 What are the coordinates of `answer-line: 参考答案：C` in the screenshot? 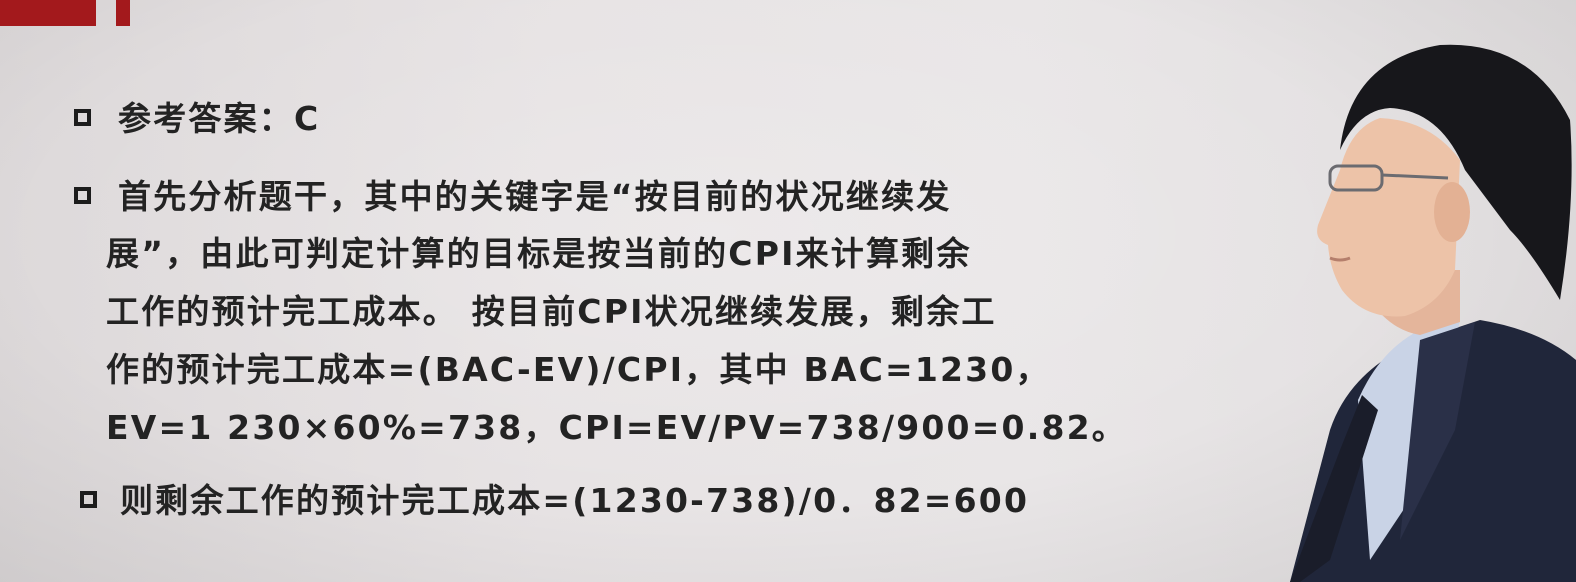 It's located at (219, 118).